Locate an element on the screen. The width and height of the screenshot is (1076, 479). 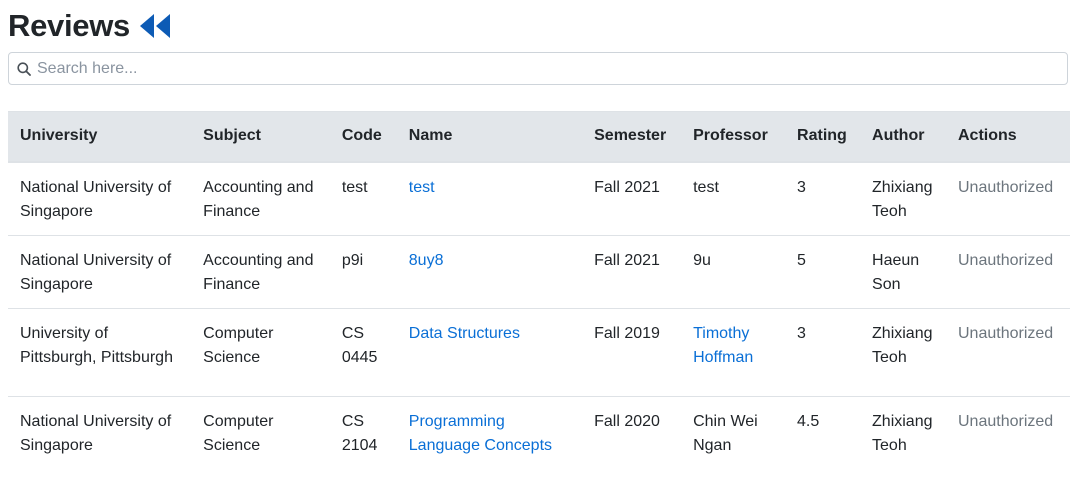
search-icon is located at coordinates (24, 68).